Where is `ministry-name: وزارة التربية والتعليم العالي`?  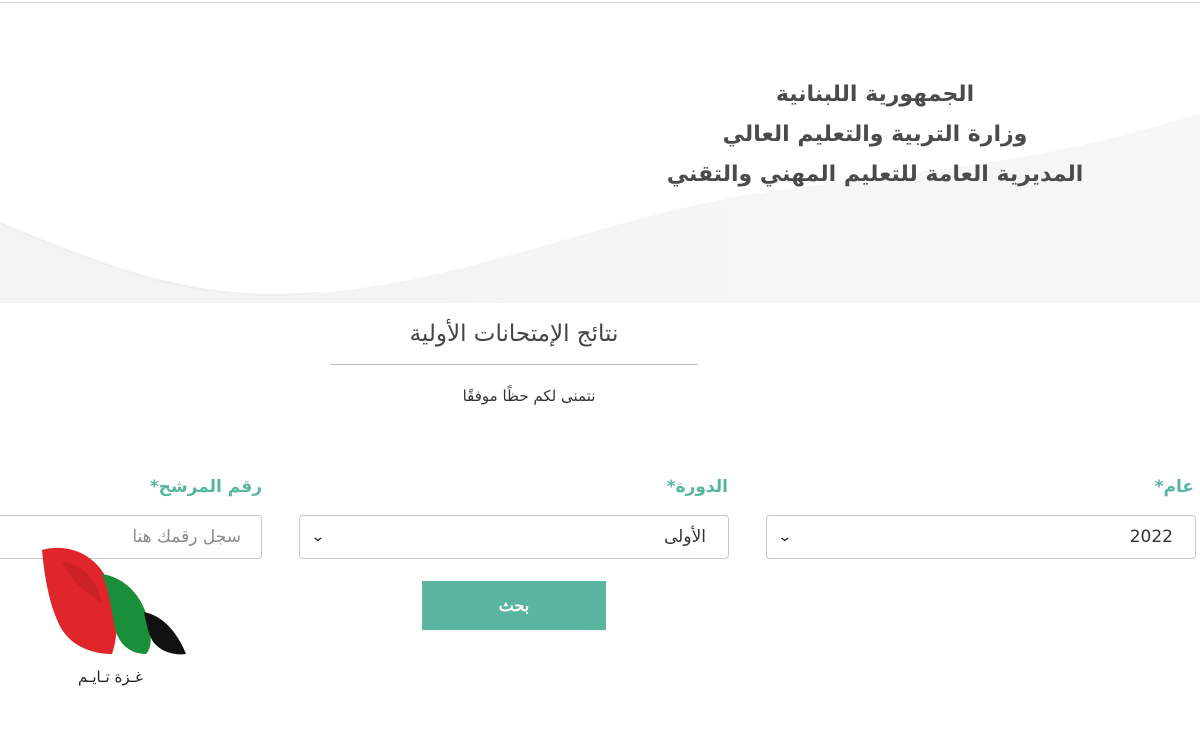
ministry-name: وزارة التربية والتعليم العالي is located at coordinates (875, 134).